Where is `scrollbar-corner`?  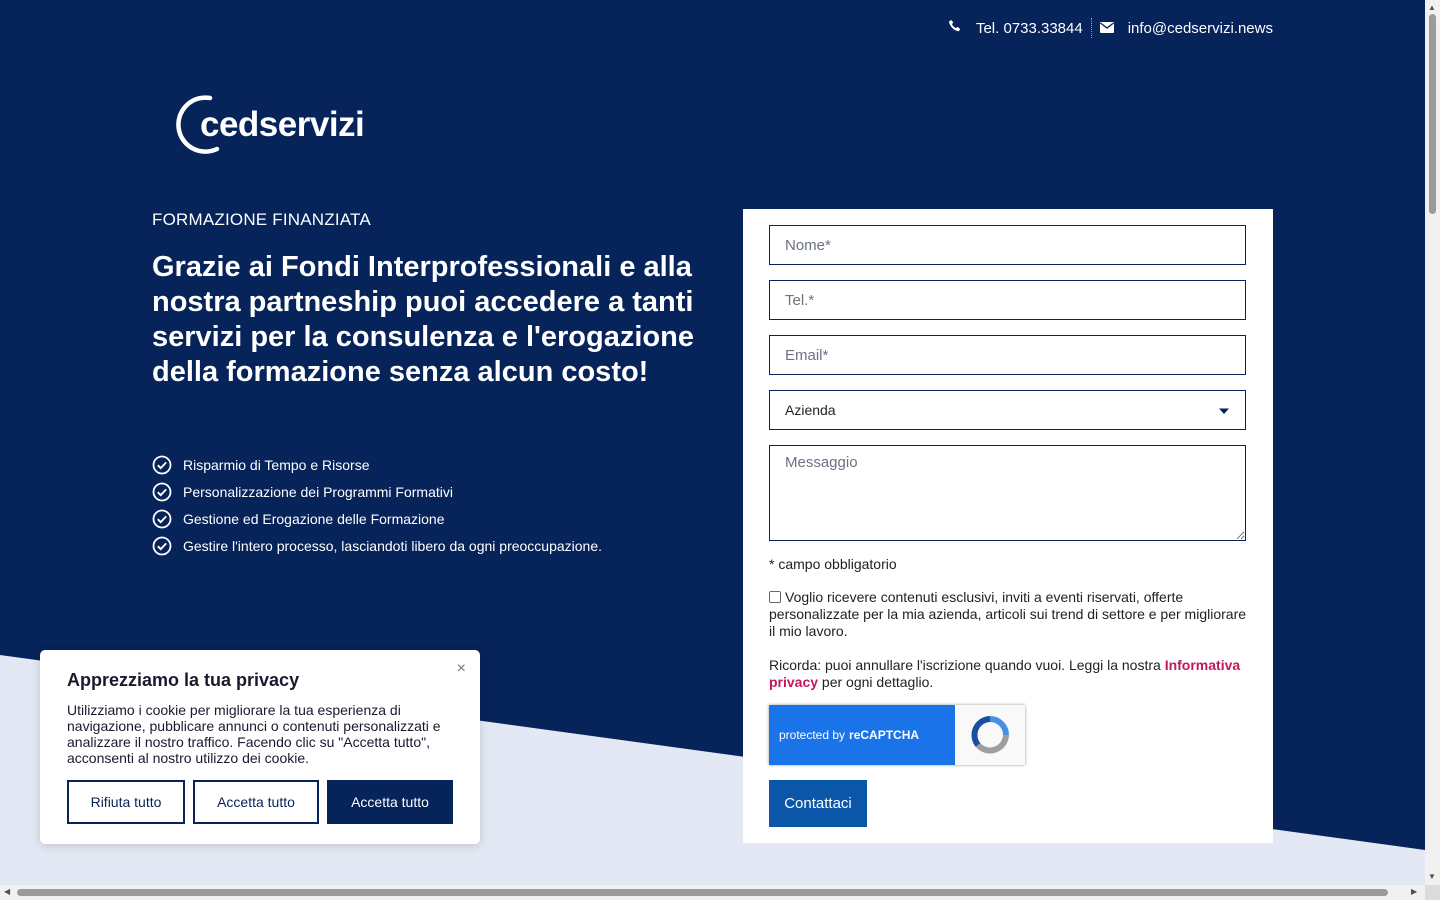 scrollbar-corner is located at coordinates (1432, 892).